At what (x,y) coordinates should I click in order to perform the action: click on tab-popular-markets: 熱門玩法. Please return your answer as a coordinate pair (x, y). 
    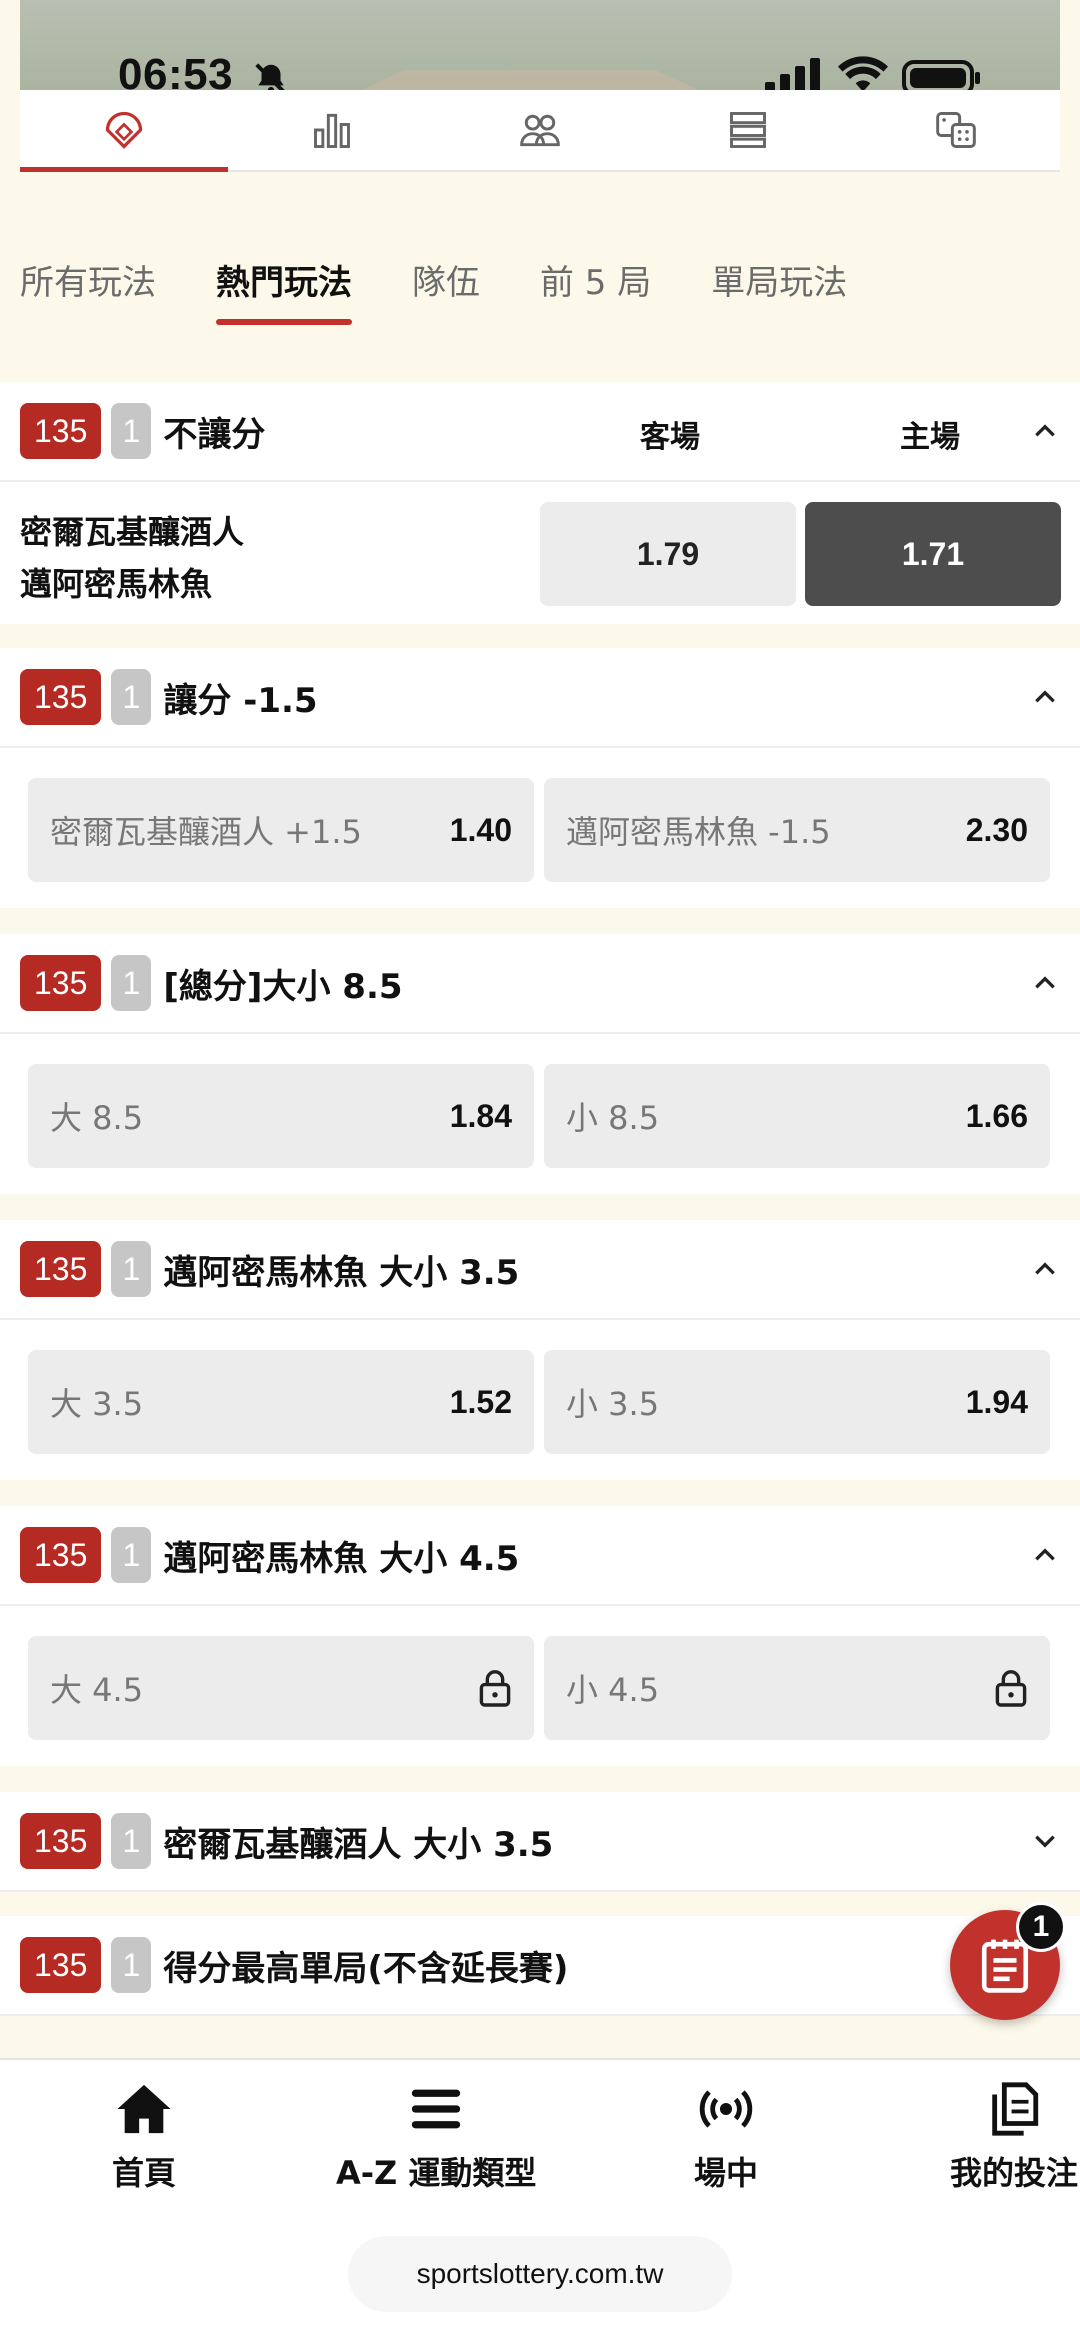
    Looking at the image, I should click on (284, 290).